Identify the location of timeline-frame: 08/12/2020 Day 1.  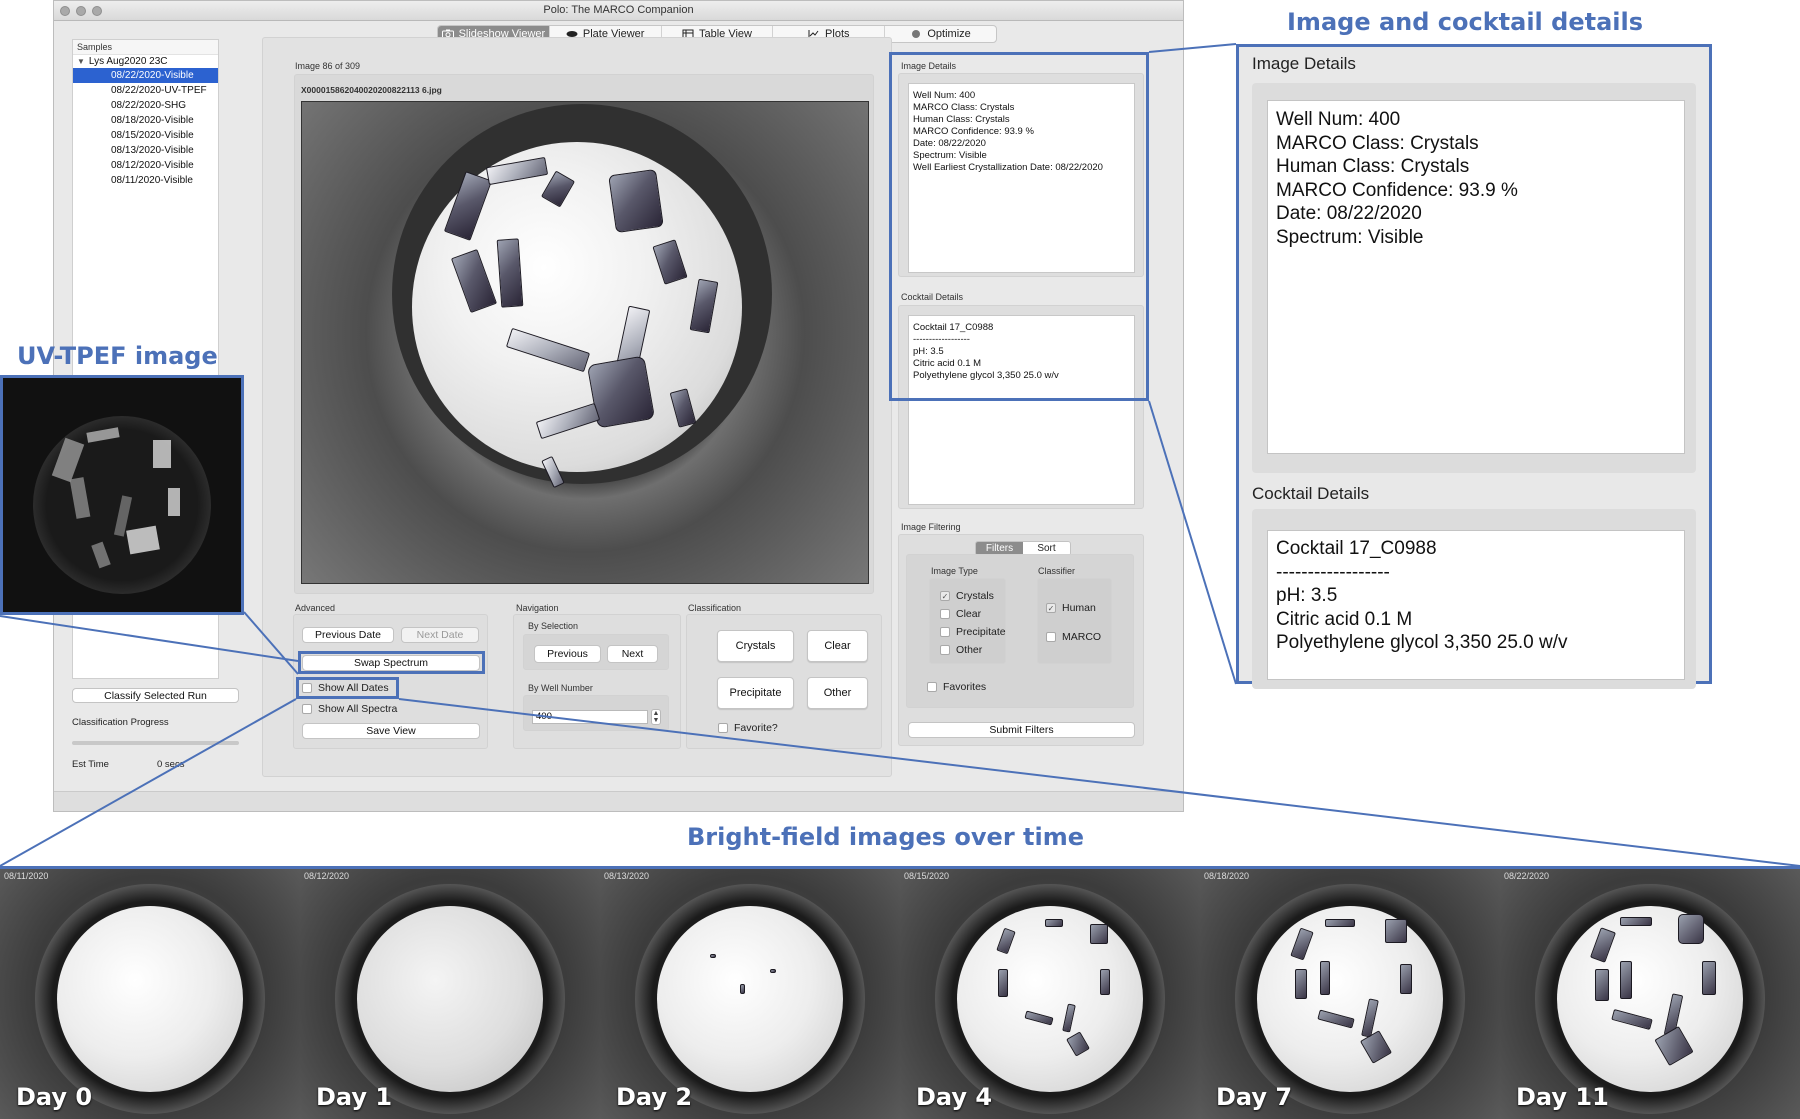
(450, 994).